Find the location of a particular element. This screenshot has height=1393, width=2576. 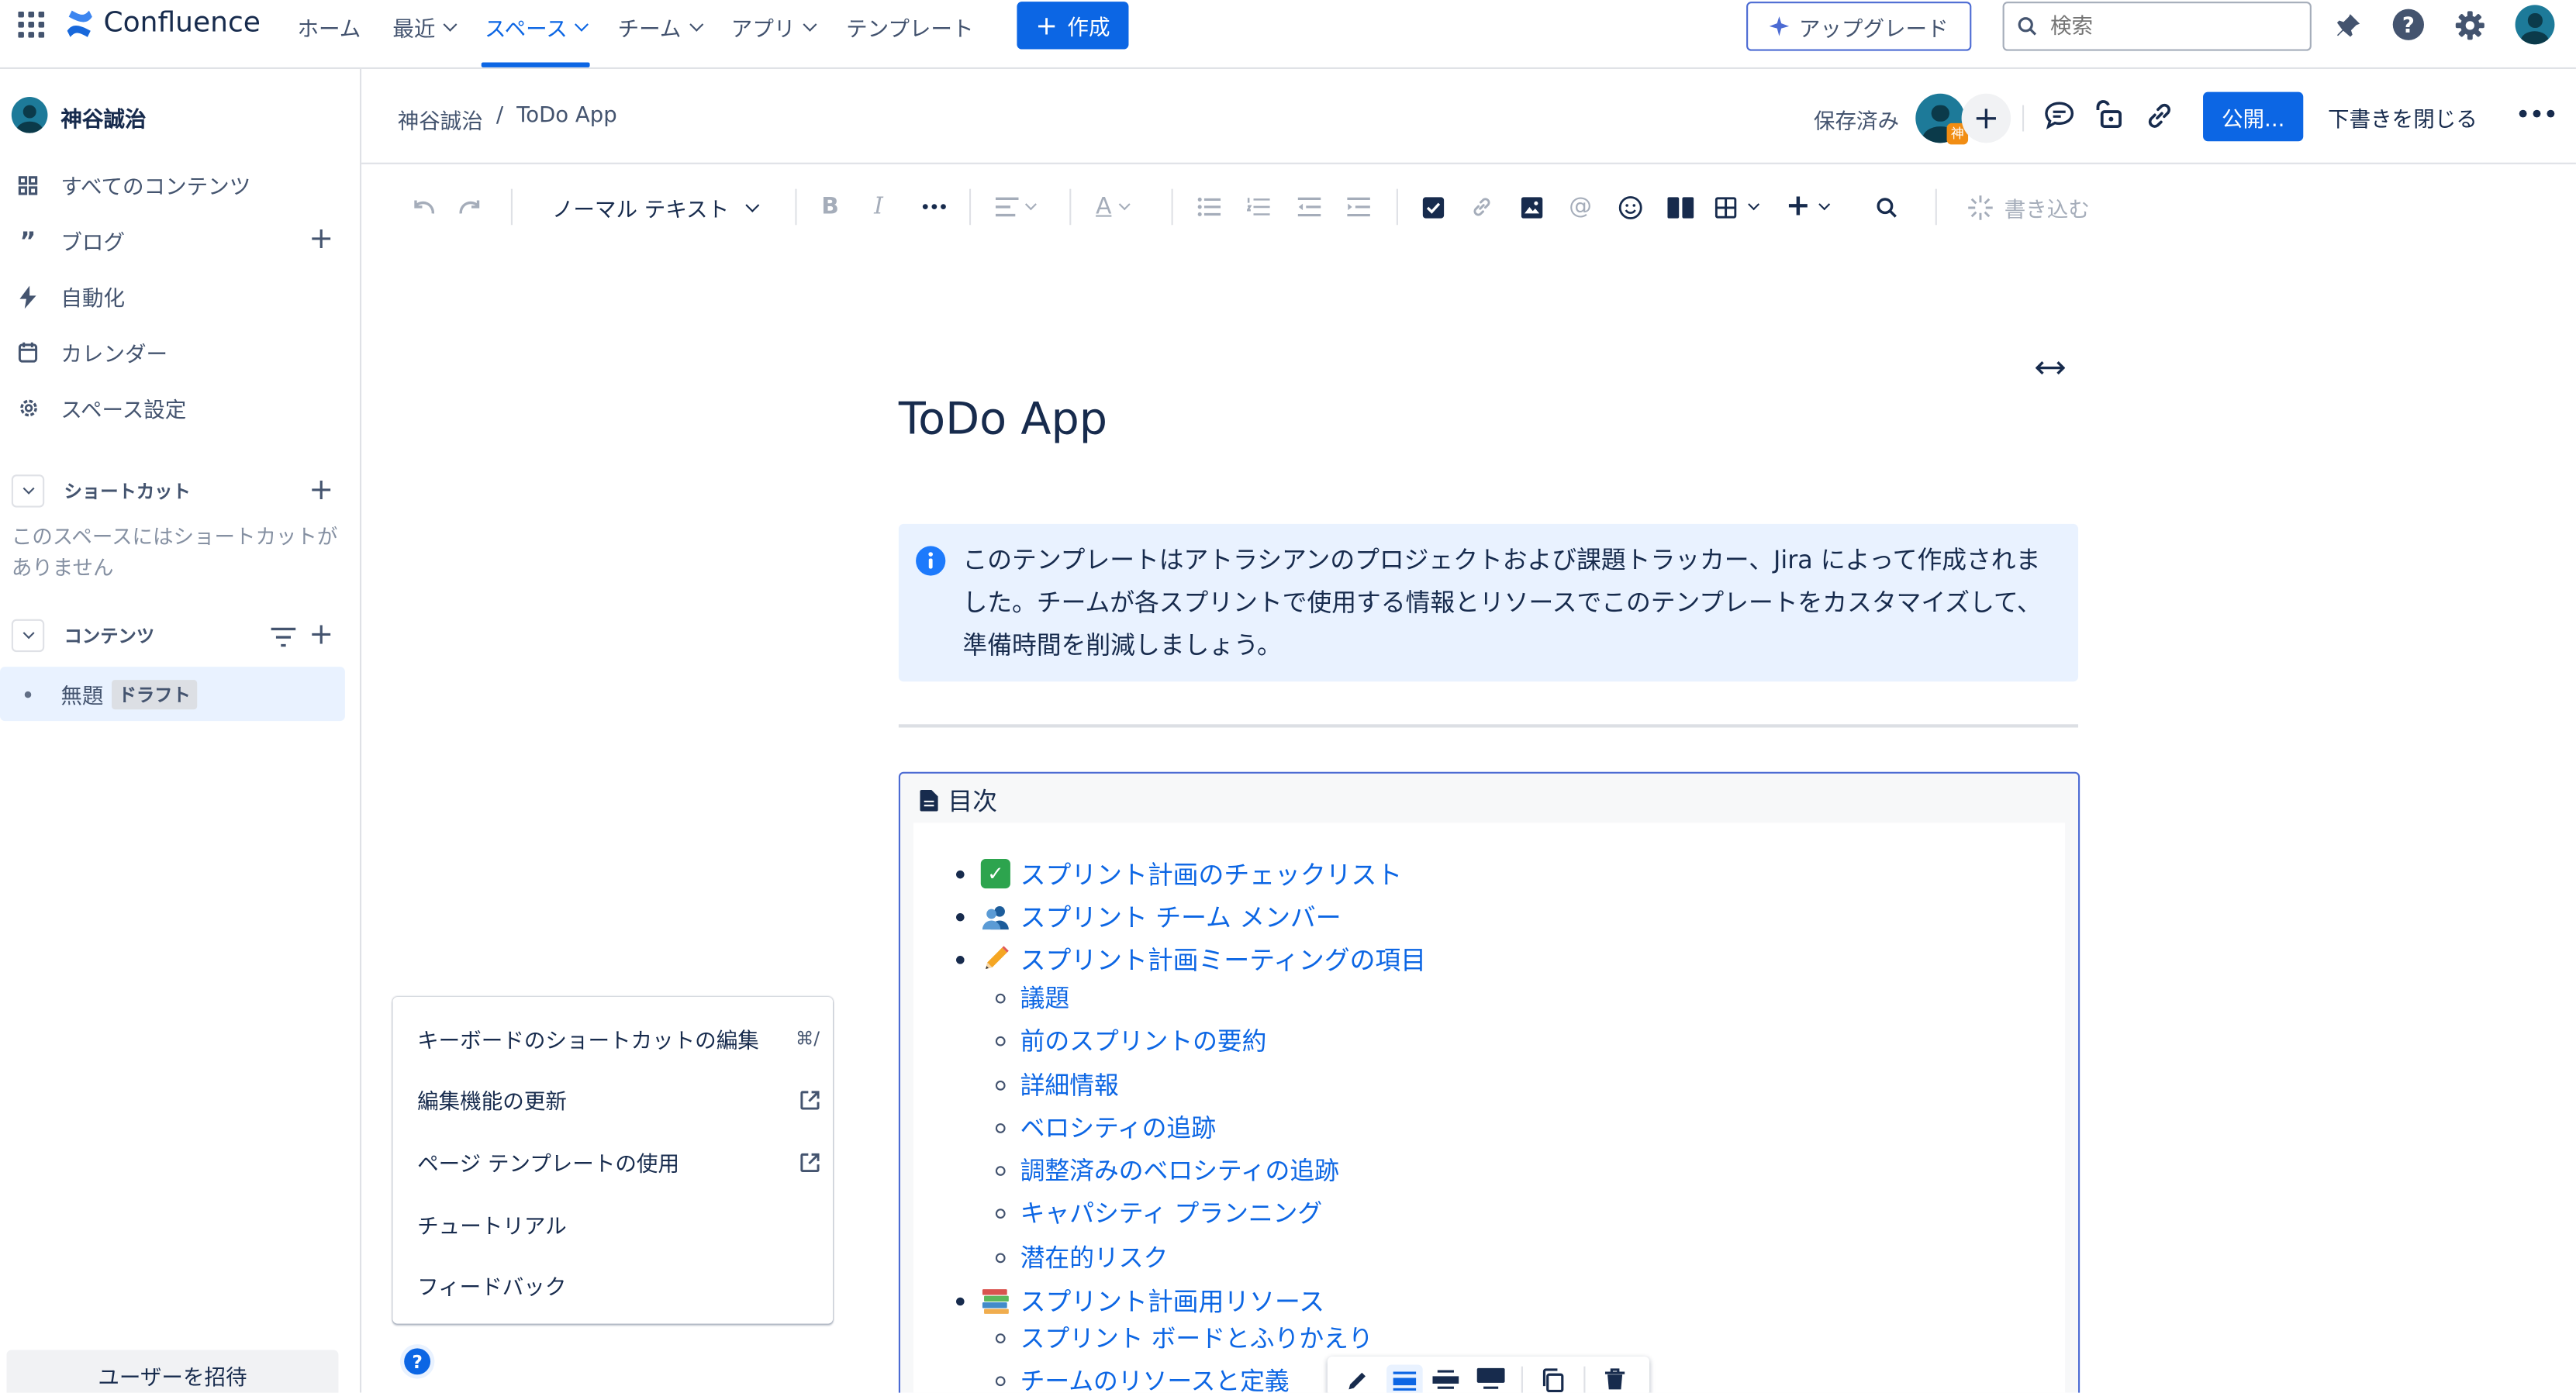

edit-pencil-icon is located at coordinates (1358, 1381).